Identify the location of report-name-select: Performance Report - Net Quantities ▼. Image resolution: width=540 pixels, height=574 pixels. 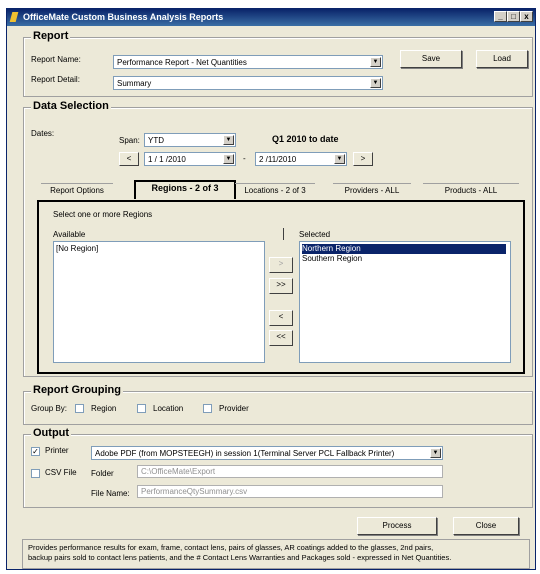
(248, 62).